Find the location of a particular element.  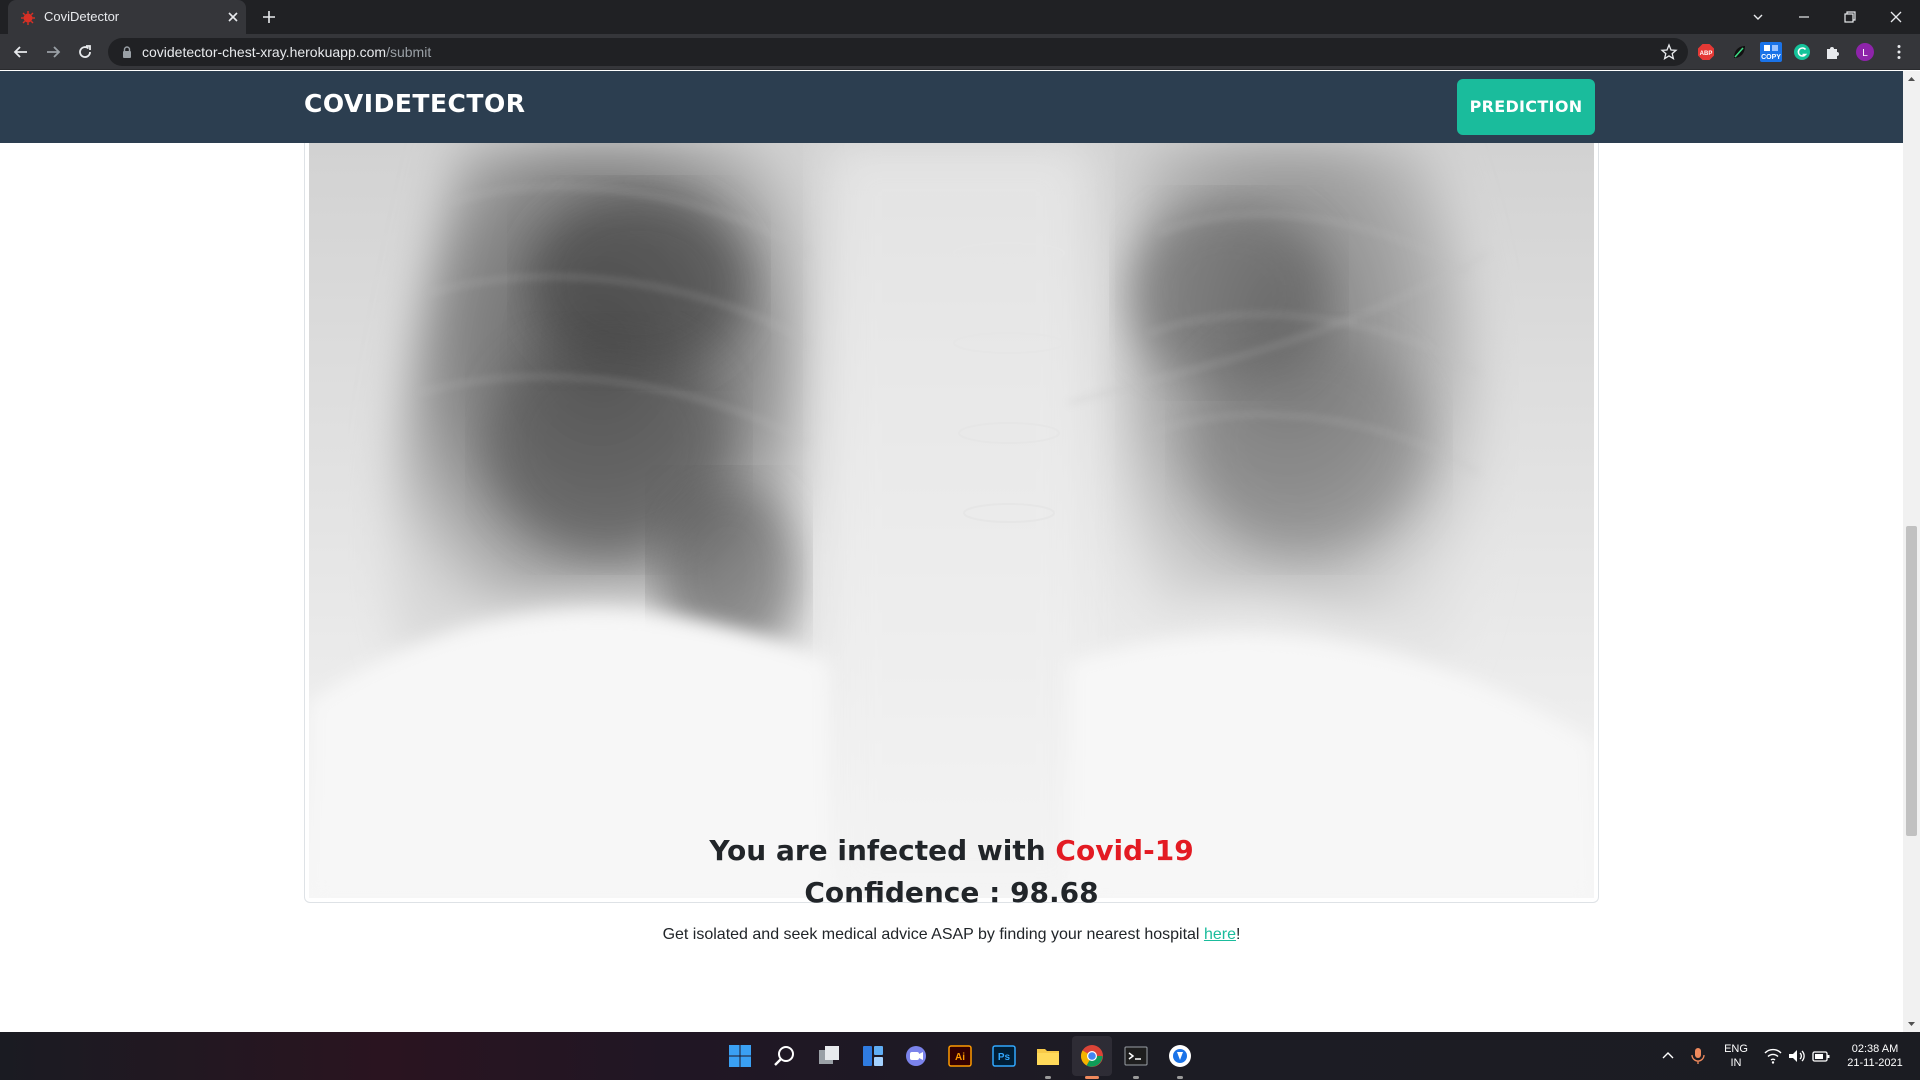

virus-favicon-icon is located at coordinates (28, 18).